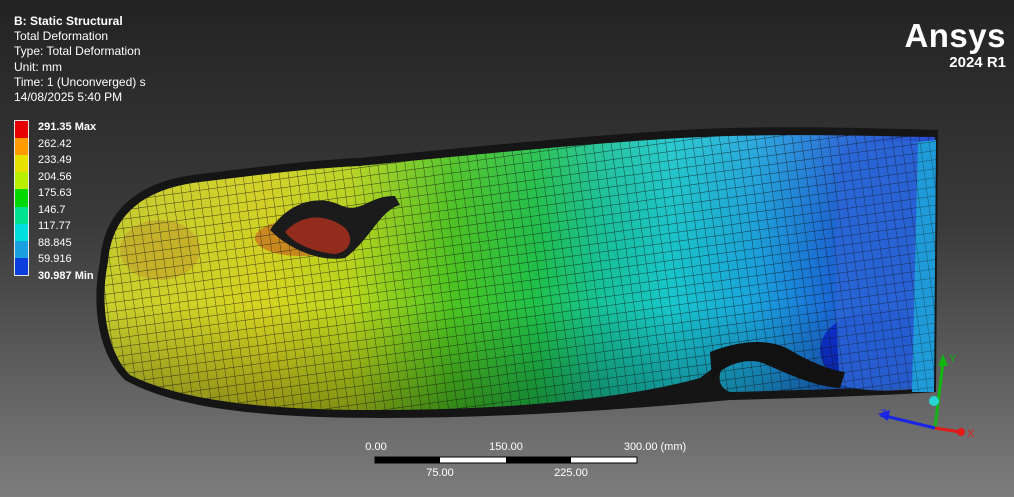  What do you see at coordinates (961, 432) in the screenshot?
I see `x-axis-endpoint` at bounding box center [961, 432].